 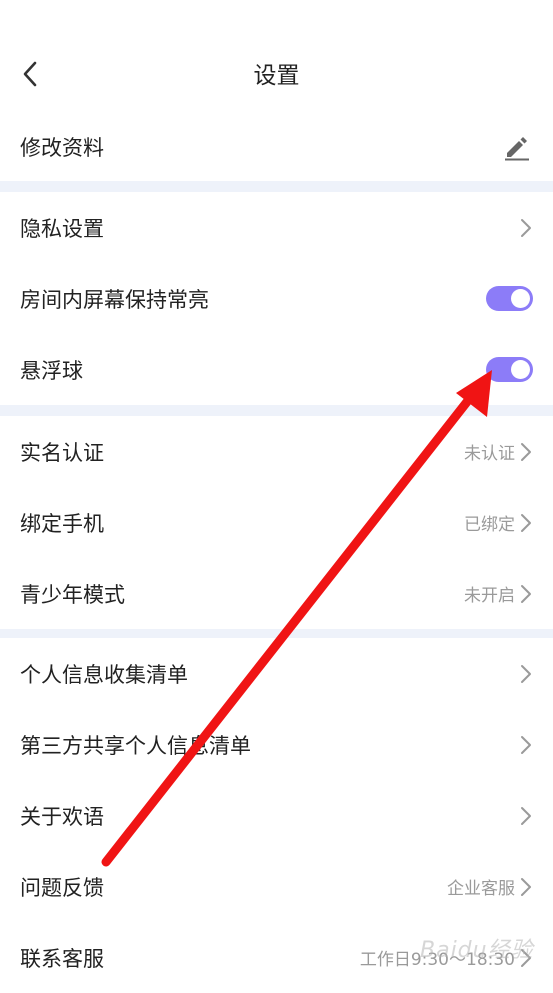 I want to click on floating-ball-label: 悬浮球, so click(x=51, y=370).